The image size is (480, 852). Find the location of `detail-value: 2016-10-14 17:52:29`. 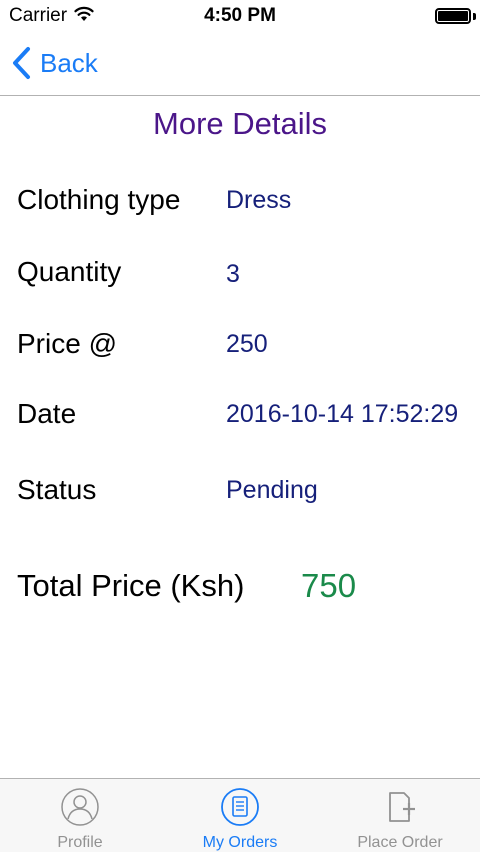

detail-value: 2016-10-14 17:52:29 is located at coordinates (342, 414).